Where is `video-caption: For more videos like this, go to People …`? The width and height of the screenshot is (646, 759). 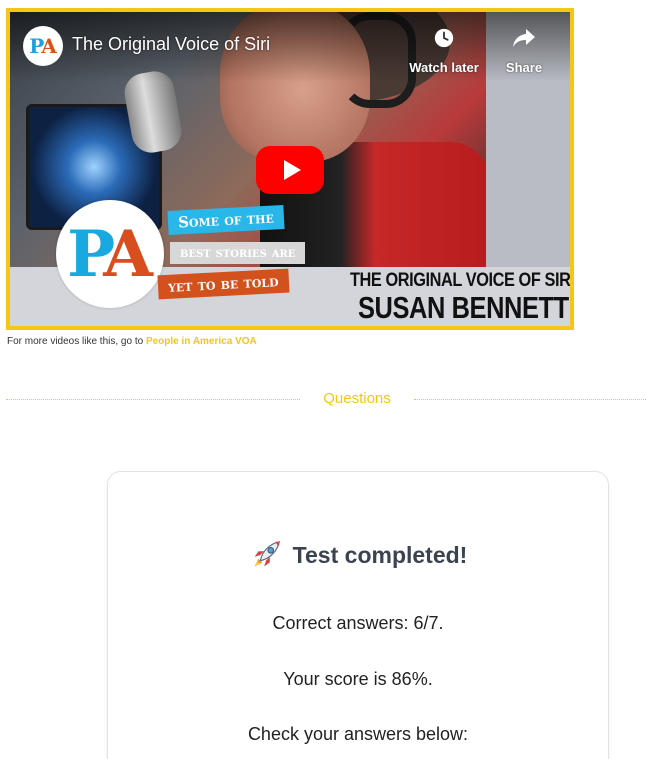 video-caption: For more videos like this, go to People … is located at coordinates (132, 341).